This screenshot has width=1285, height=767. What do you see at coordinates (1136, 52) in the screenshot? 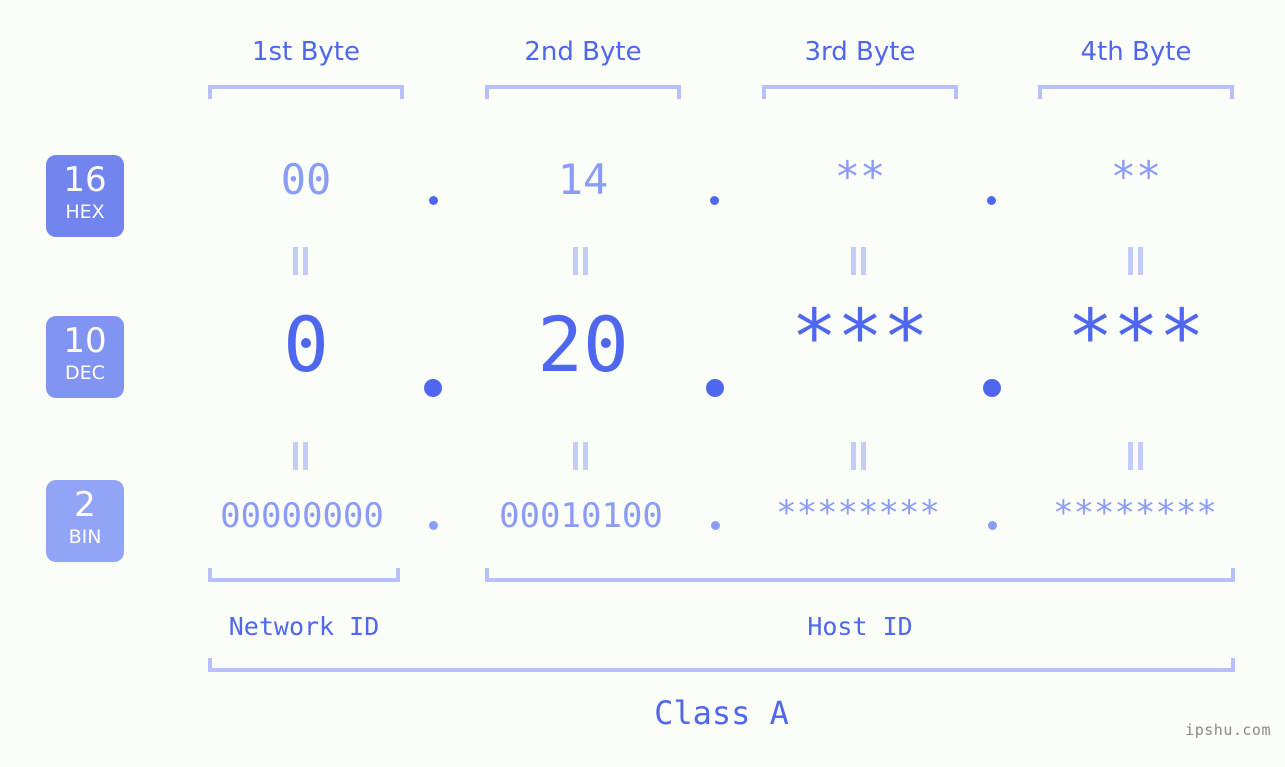
I see `byte-header-4: 4th Byte` at bounding box center [1136, 52].